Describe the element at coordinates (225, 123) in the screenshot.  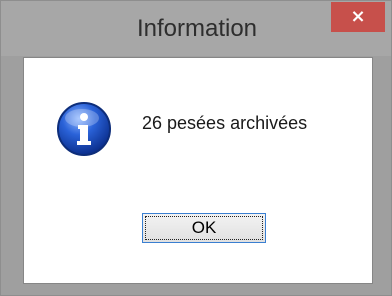
I see `dialog-message: 26 pesées archivées` at that location.